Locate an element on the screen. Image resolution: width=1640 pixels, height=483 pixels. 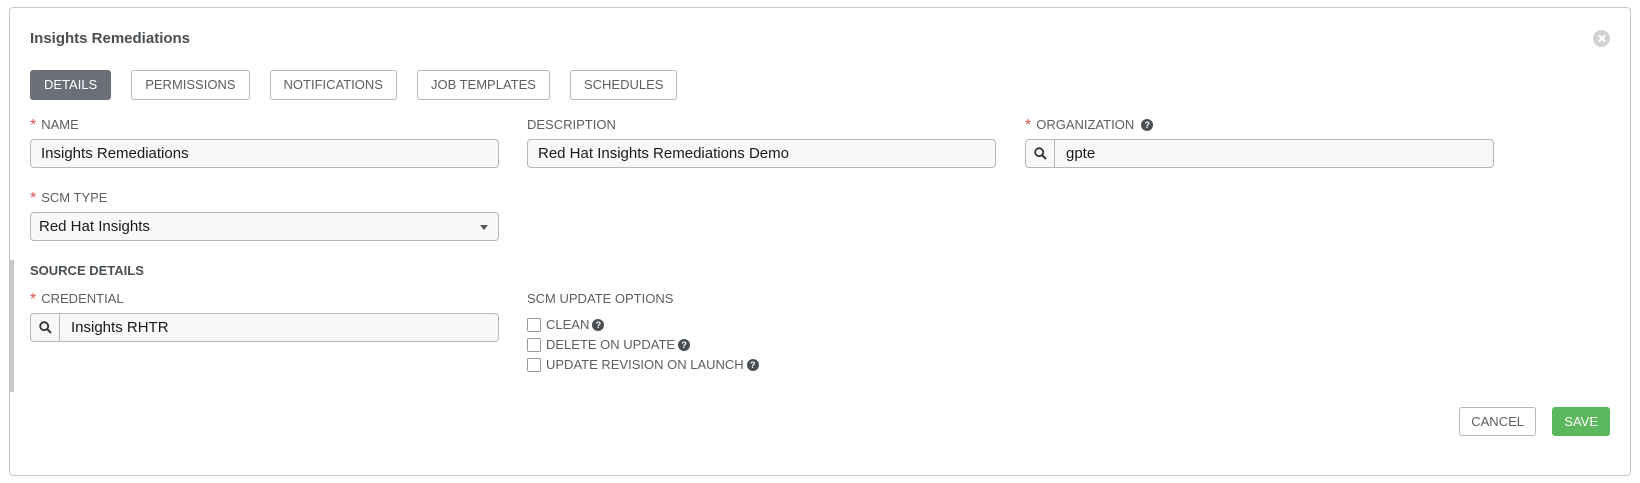
scm-type-select: Red Hat Insights is located at coordinates (264, 226).